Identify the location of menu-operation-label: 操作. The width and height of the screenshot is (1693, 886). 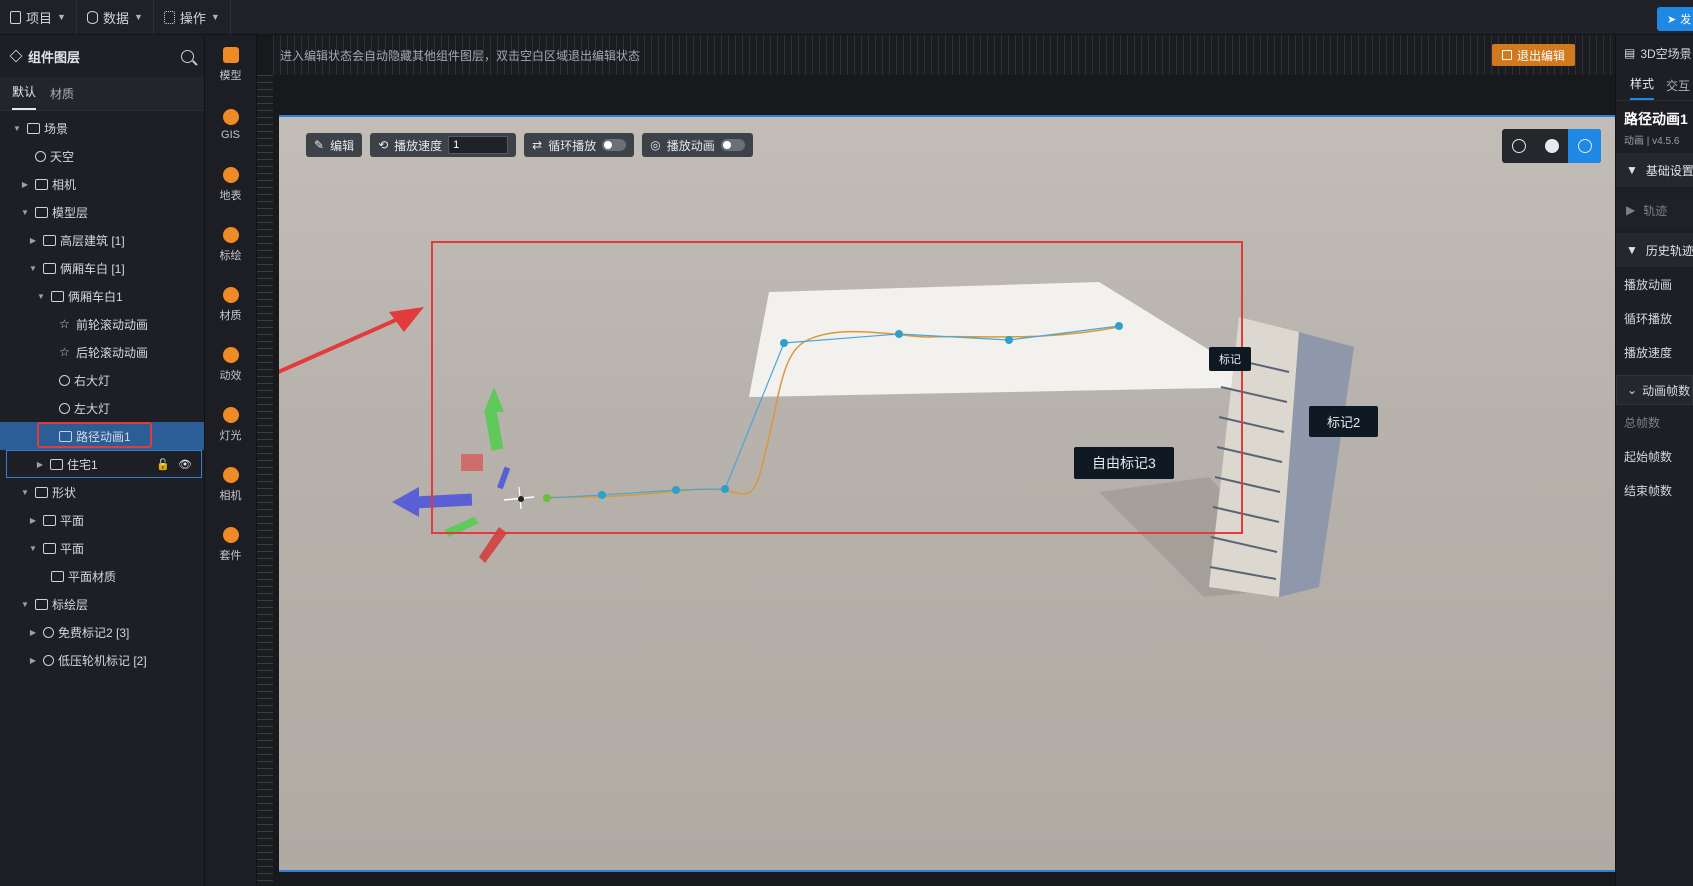
(192, 18).